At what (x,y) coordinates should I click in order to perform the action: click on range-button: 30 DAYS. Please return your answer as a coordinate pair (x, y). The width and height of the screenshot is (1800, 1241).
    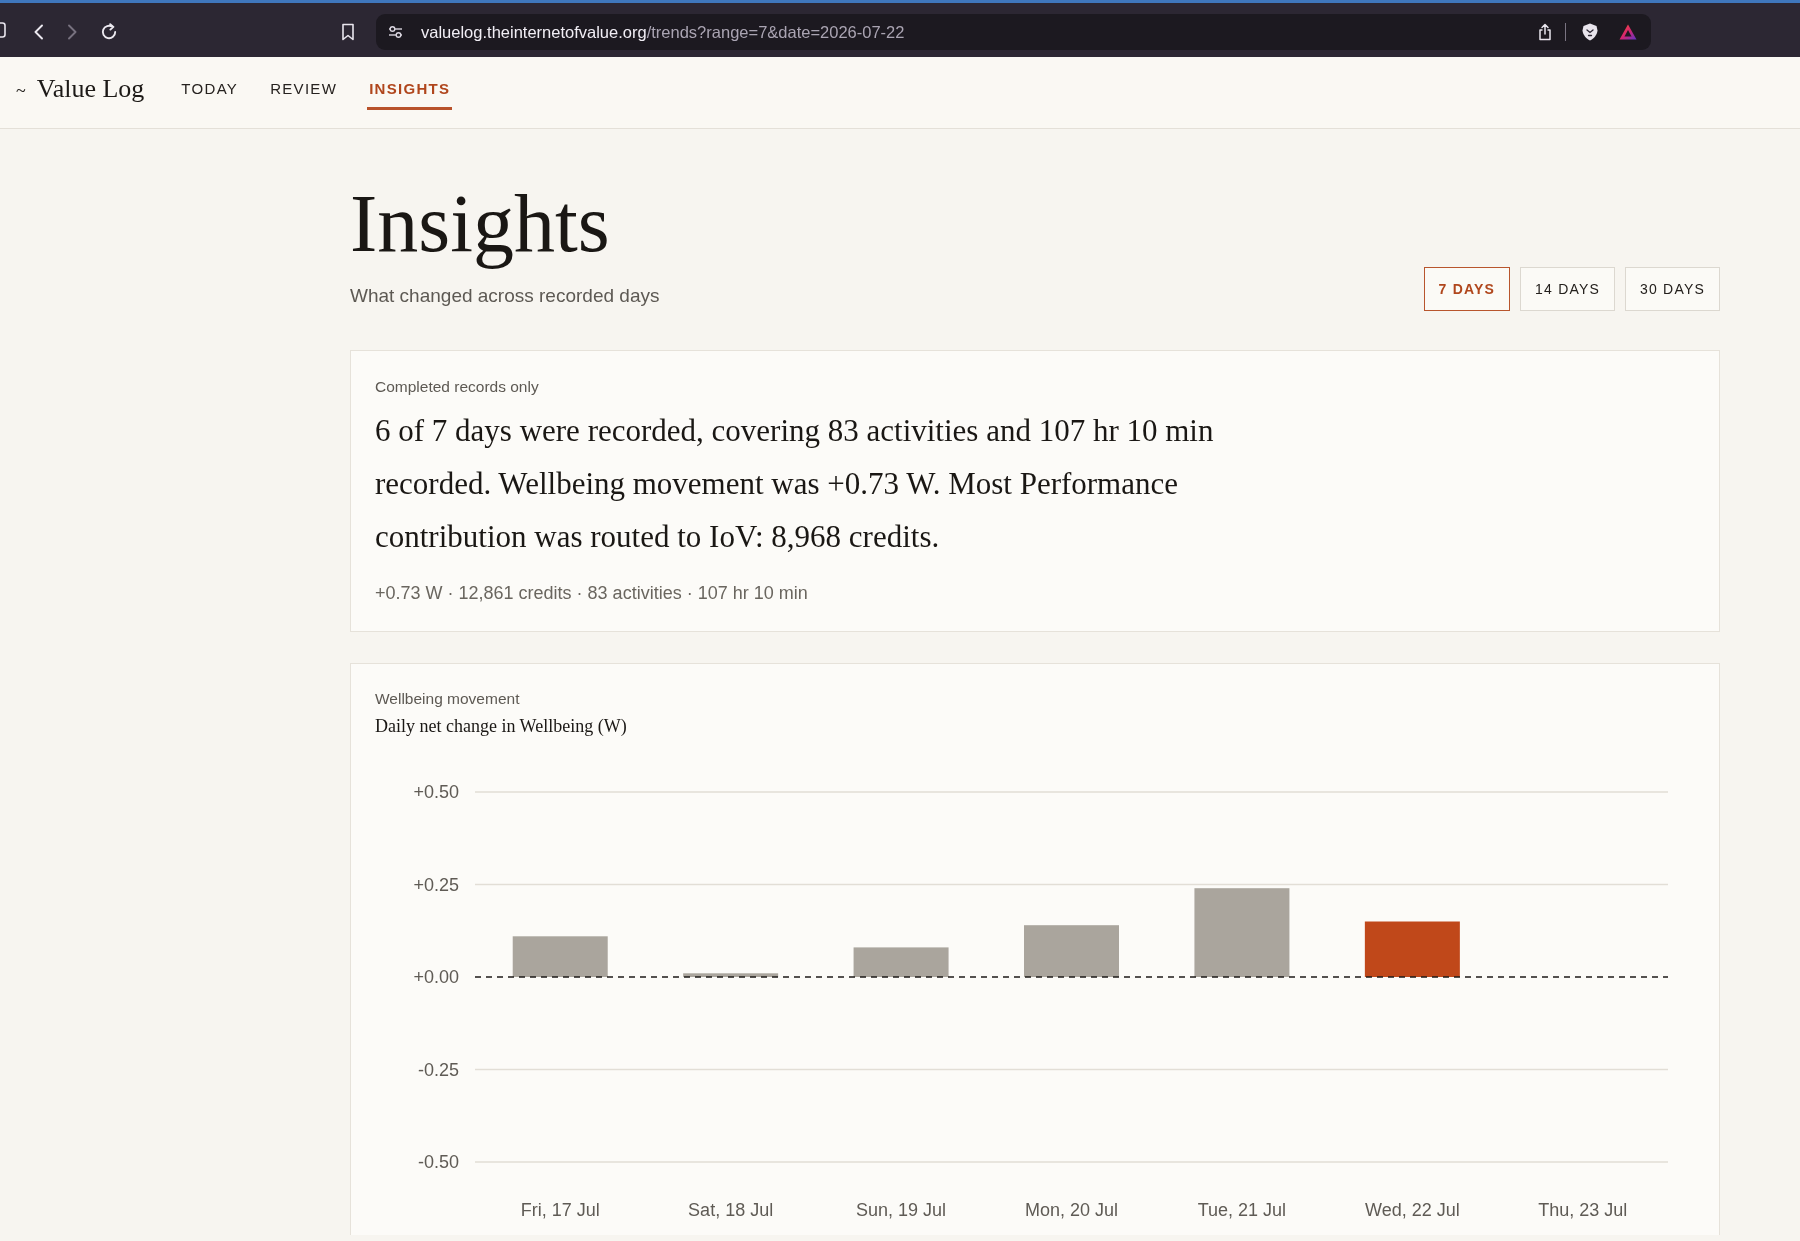
    Looking at the image, I should click on (1672, 289).